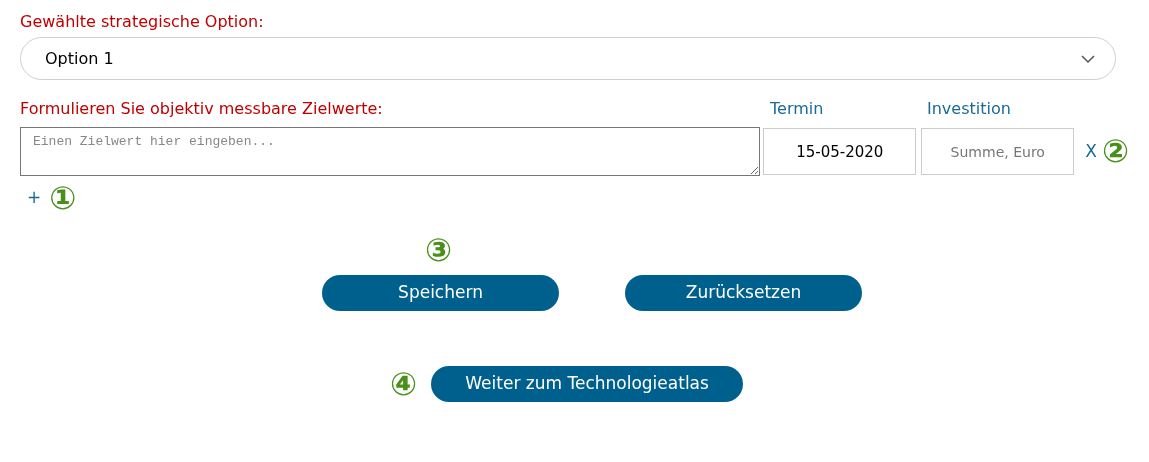 The image size is (1149, 462). What do you see at coordinates (63, 198) in the screenshot?
I see `step-marker: ①` at bounding box center [63, 198].